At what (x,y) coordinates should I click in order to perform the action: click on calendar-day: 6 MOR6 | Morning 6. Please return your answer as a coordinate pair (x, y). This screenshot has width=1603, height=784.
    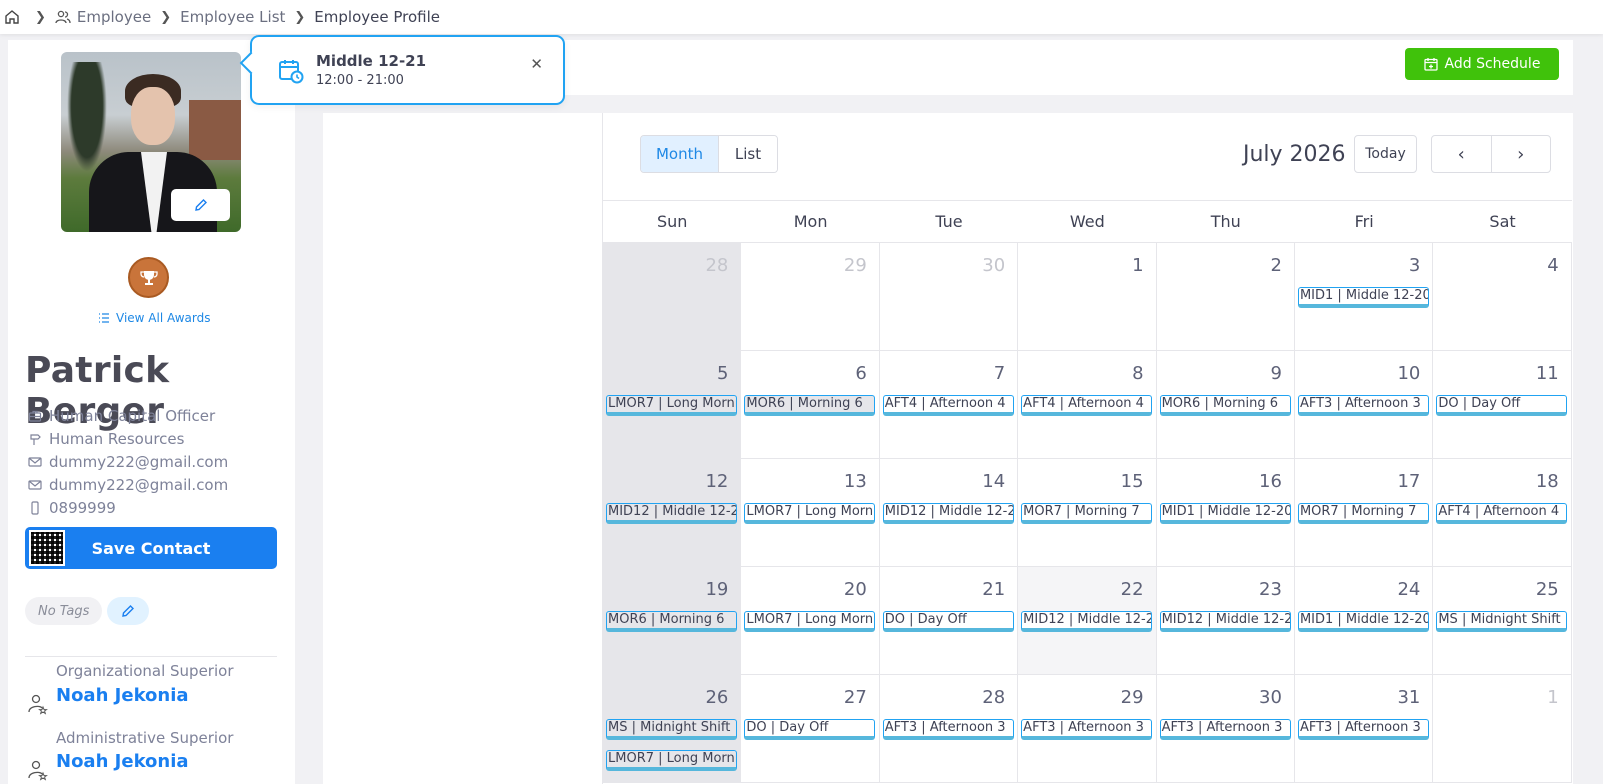
    Looking at the image, I should click on (810, 405).